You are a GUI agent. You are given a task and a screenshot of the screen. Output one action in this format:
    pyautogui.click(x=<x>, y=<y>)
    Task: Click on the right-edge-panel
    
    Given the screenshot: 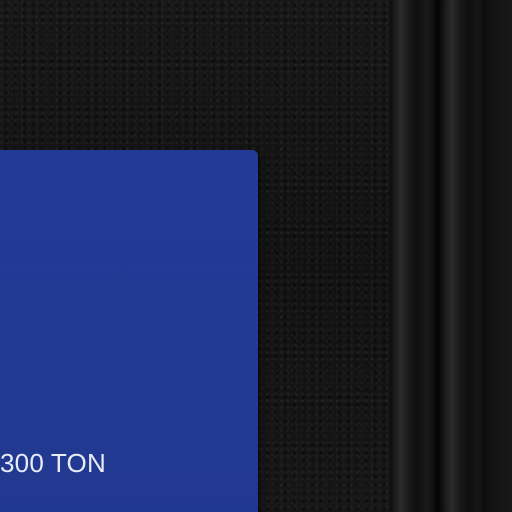 What is the action you would take?
    pyautogui.click(x=499, y=256)
    